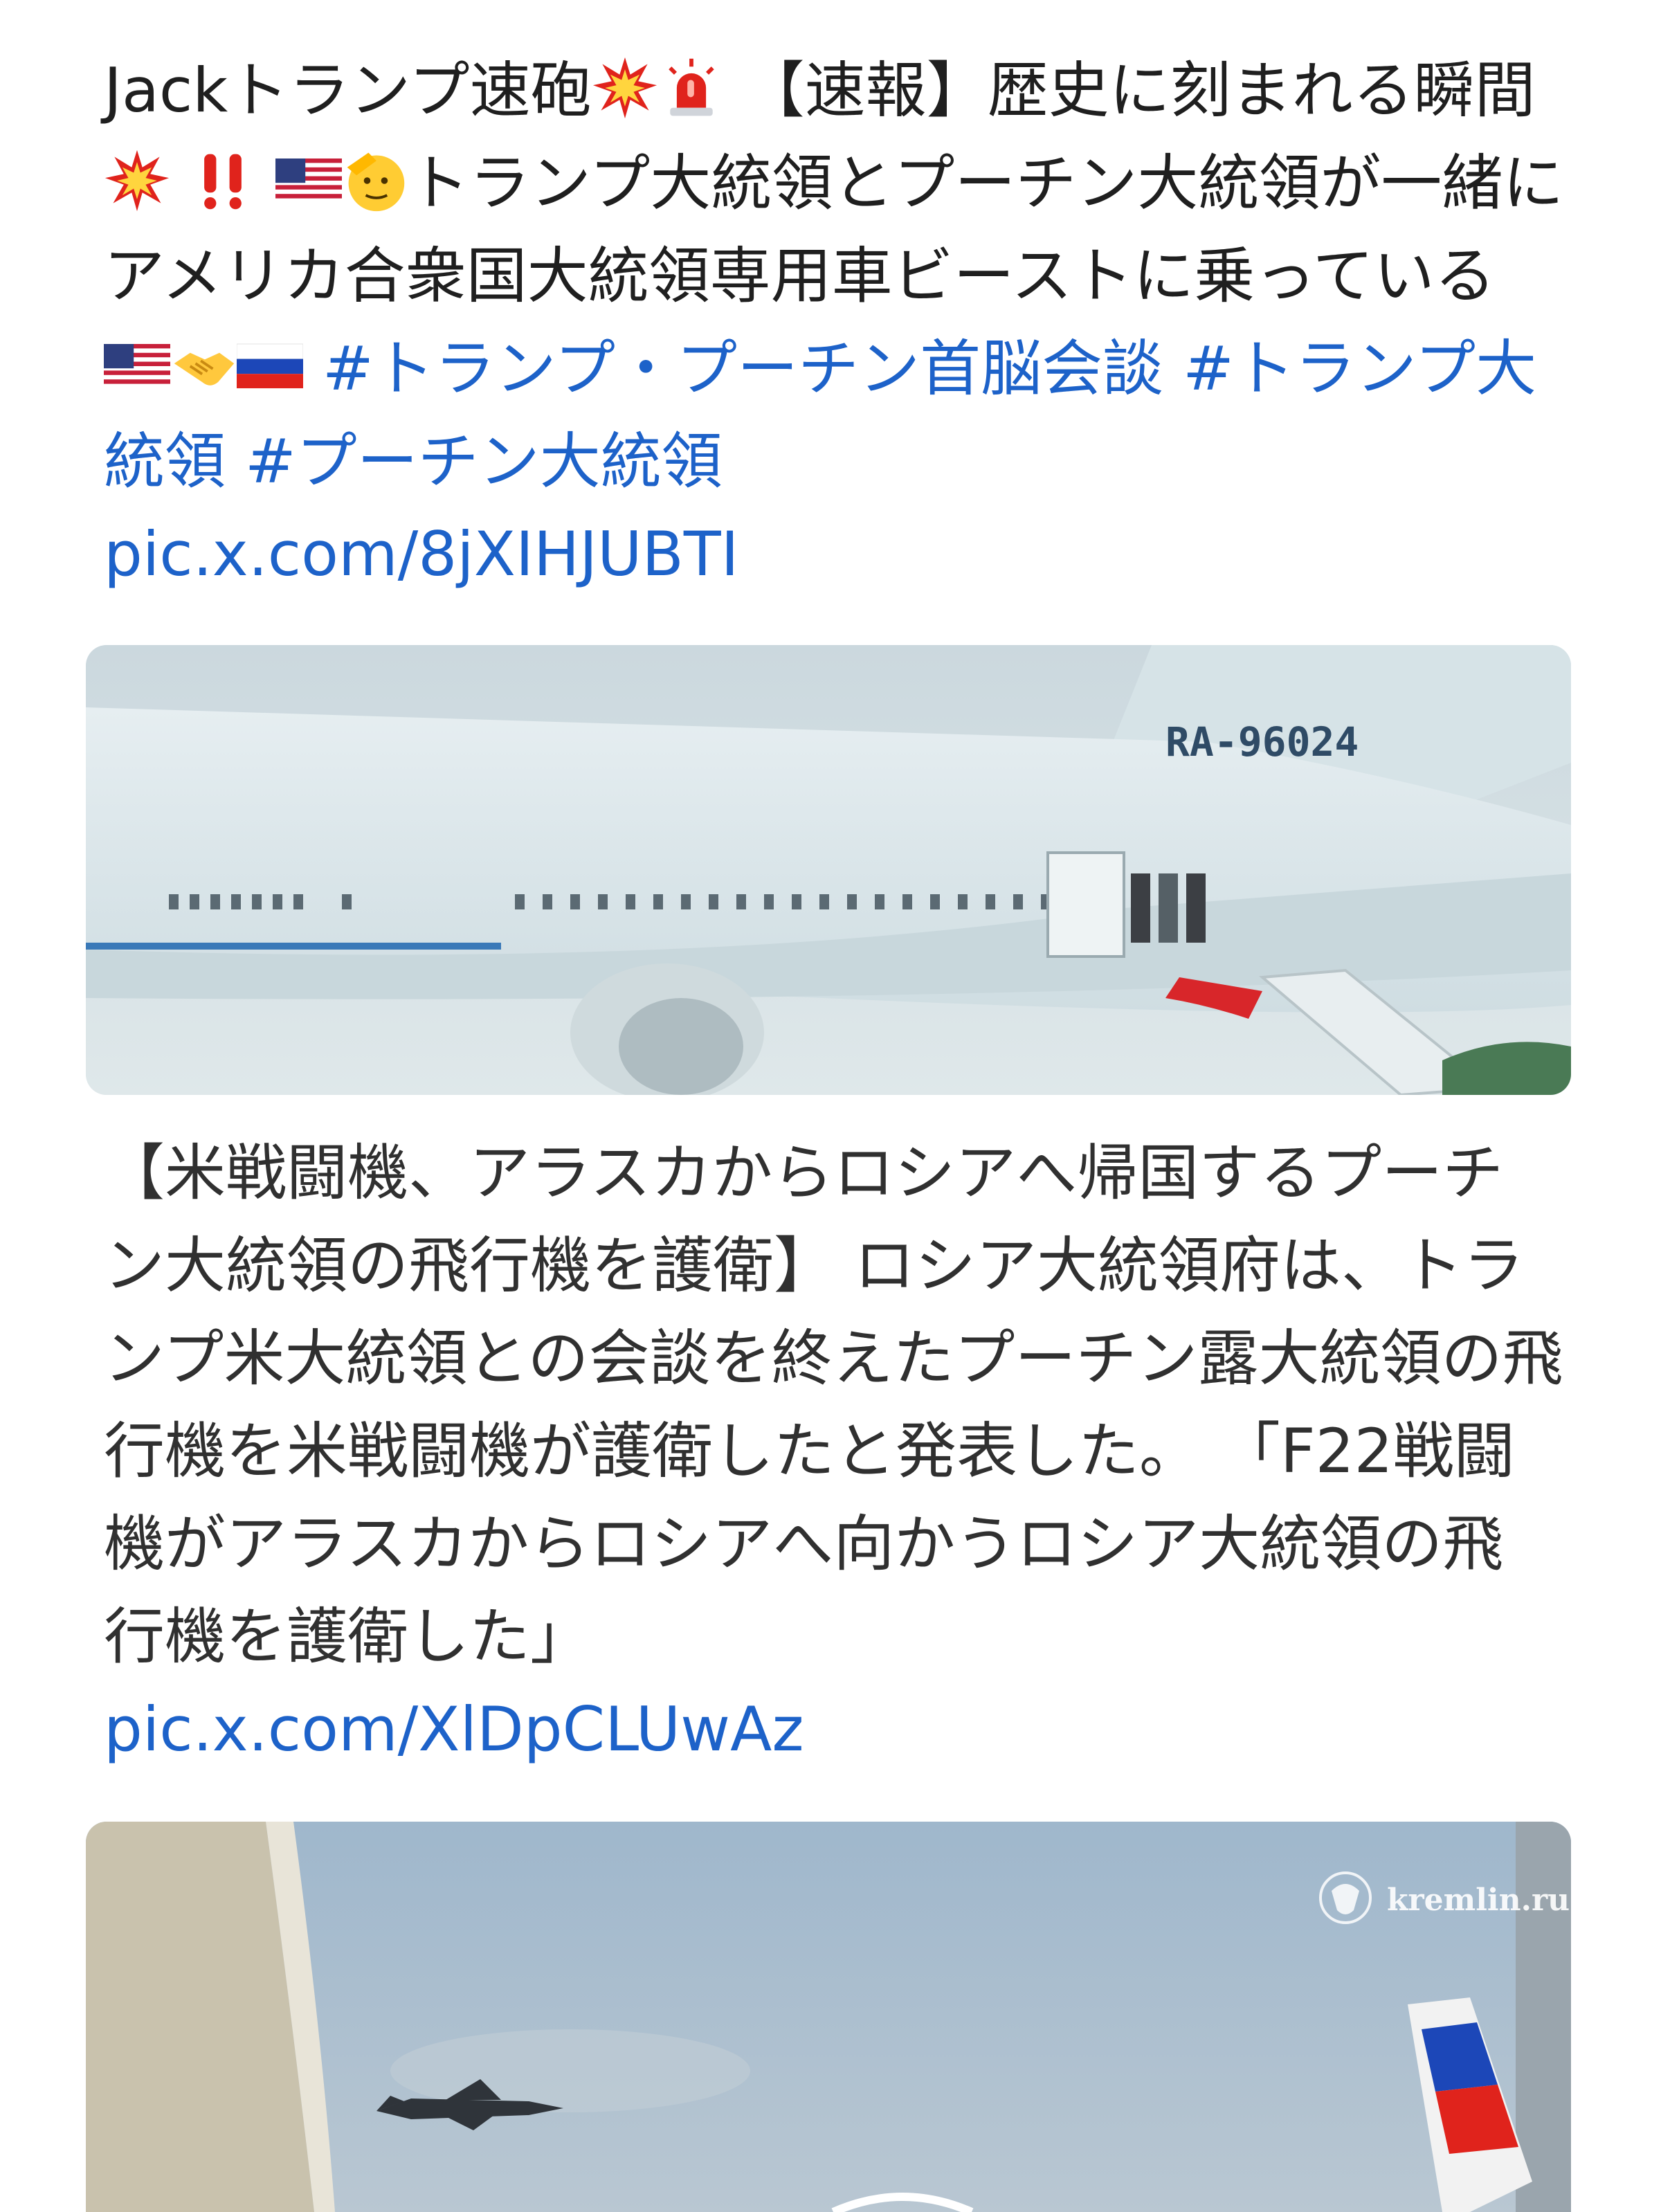 The image size is (1661, 2212). Describe the element at coordinates (454, 1729) in the screenshot. I see `post-2-pic-link: pic.x.com/XlDpCLUwAz` at that location.